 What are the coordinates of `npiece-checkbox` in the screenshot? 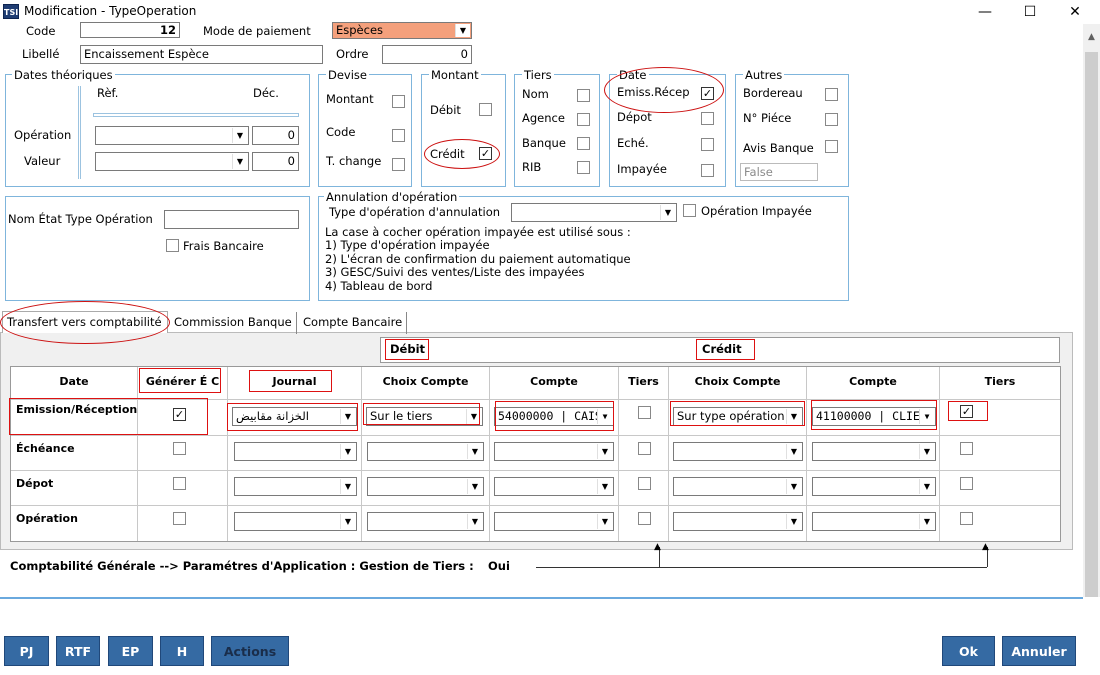 It's located at (831, 119).